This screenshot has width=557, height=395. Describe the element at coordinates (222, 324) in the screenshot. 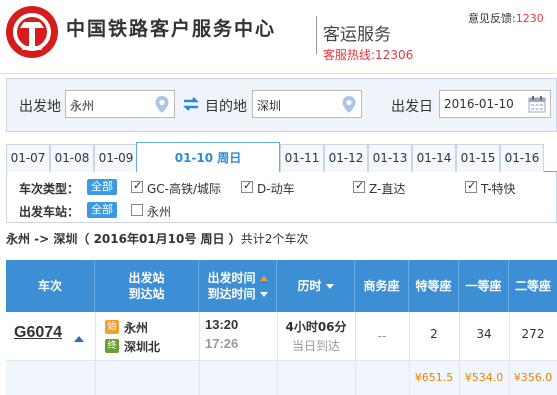

I see `depart-time: 13:20` at that location.